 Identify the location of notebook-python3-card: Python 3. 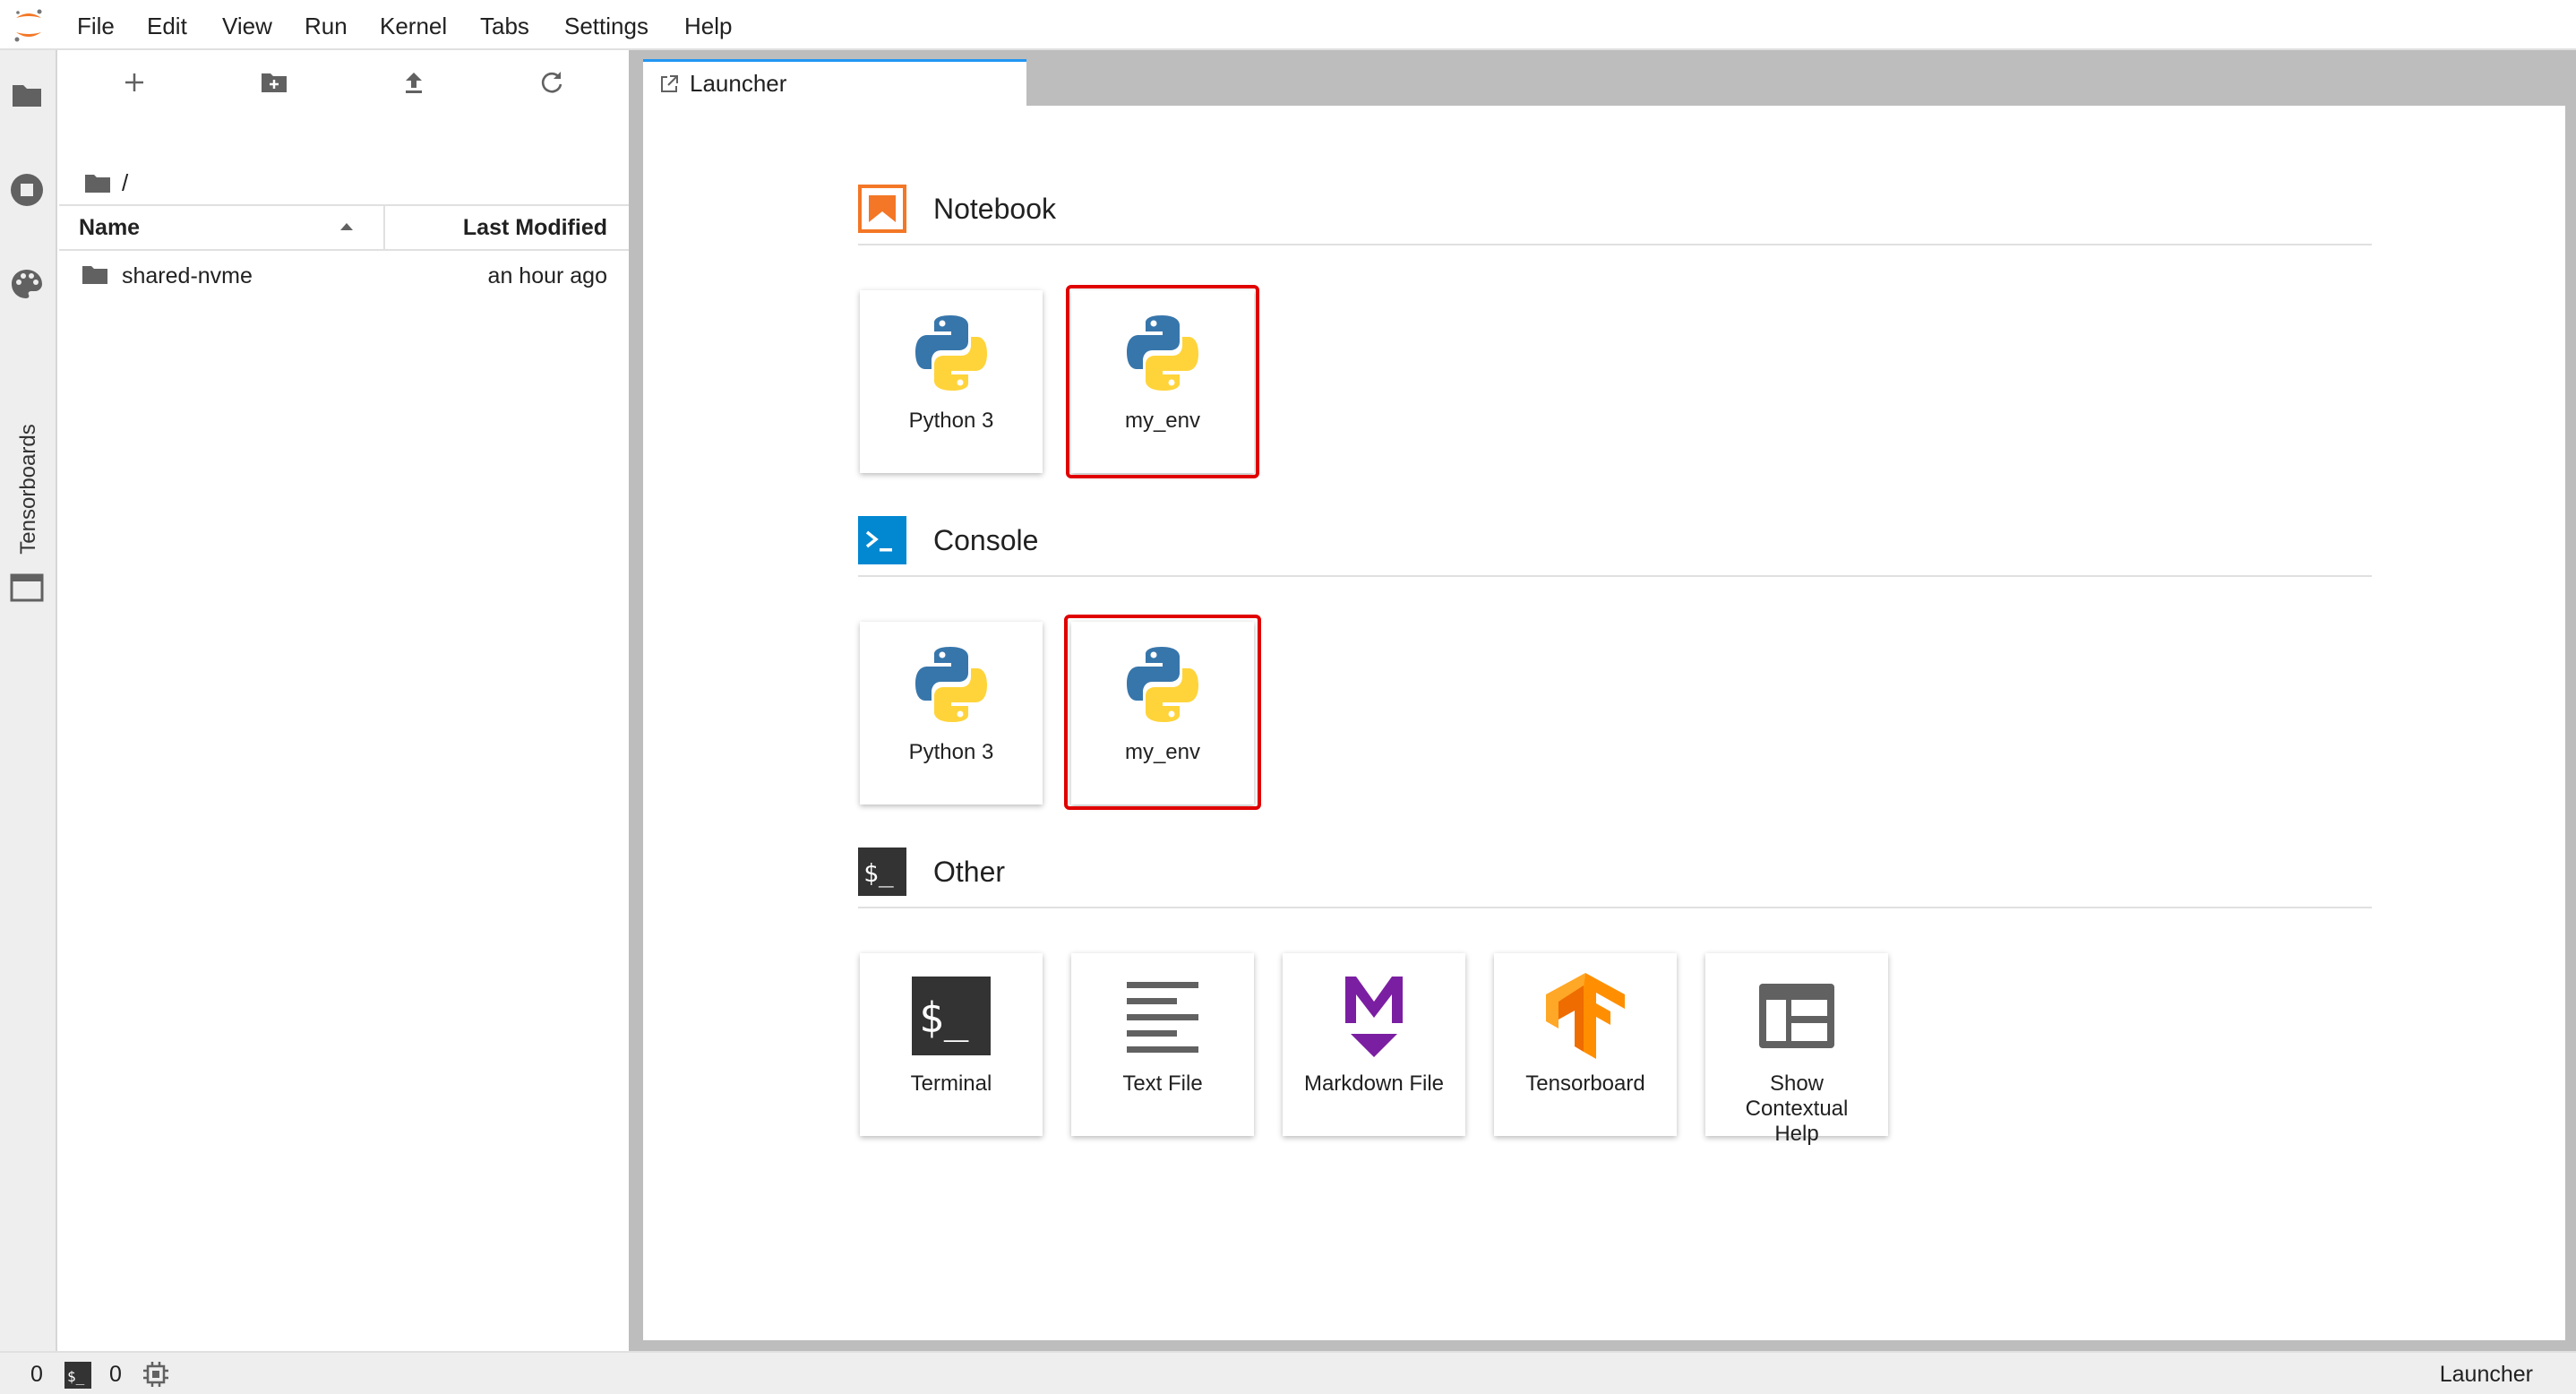
(951, 381).